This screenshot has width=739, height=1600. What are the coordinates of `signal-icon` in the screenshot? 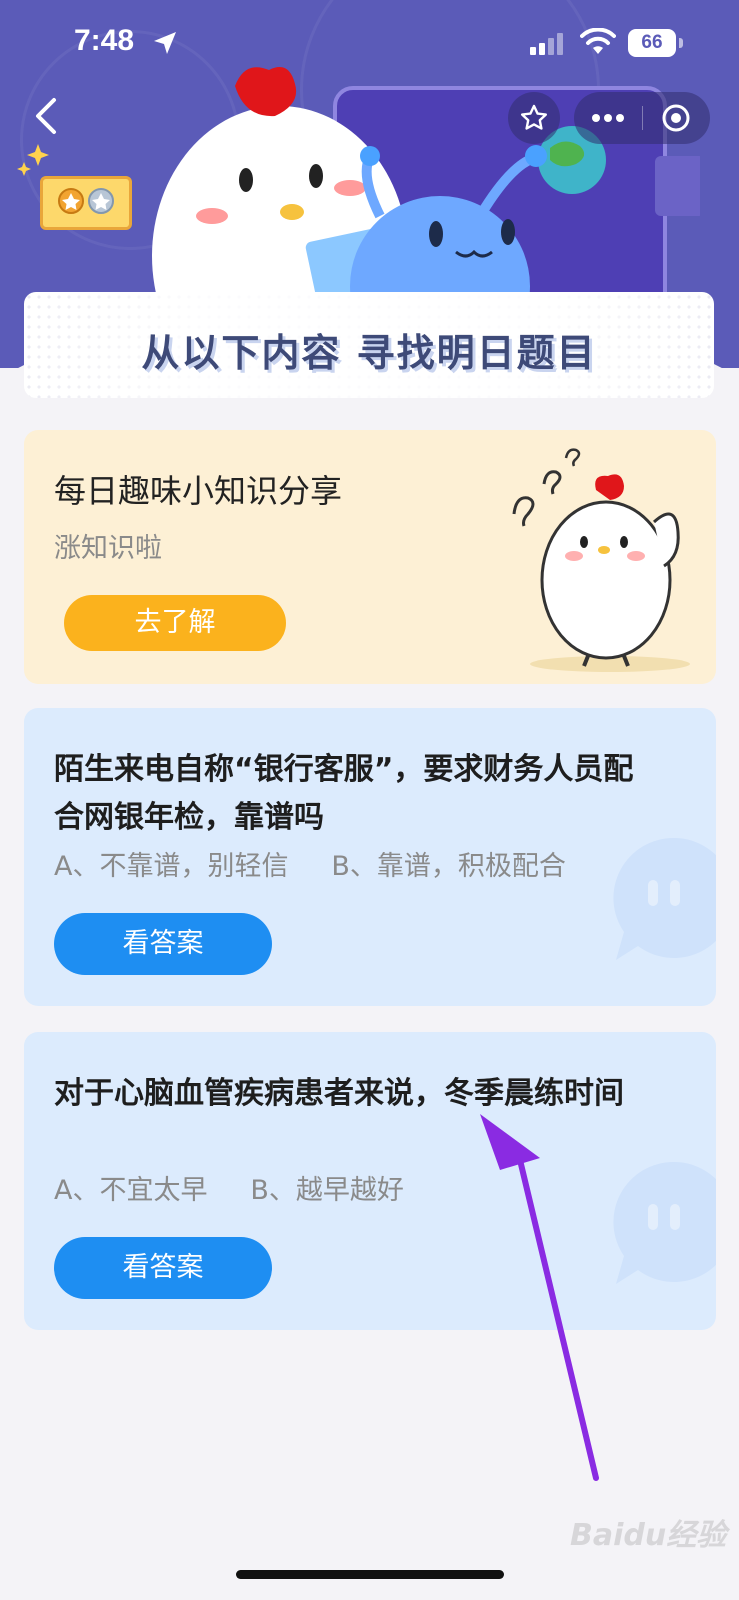 It's located at (546, 44).